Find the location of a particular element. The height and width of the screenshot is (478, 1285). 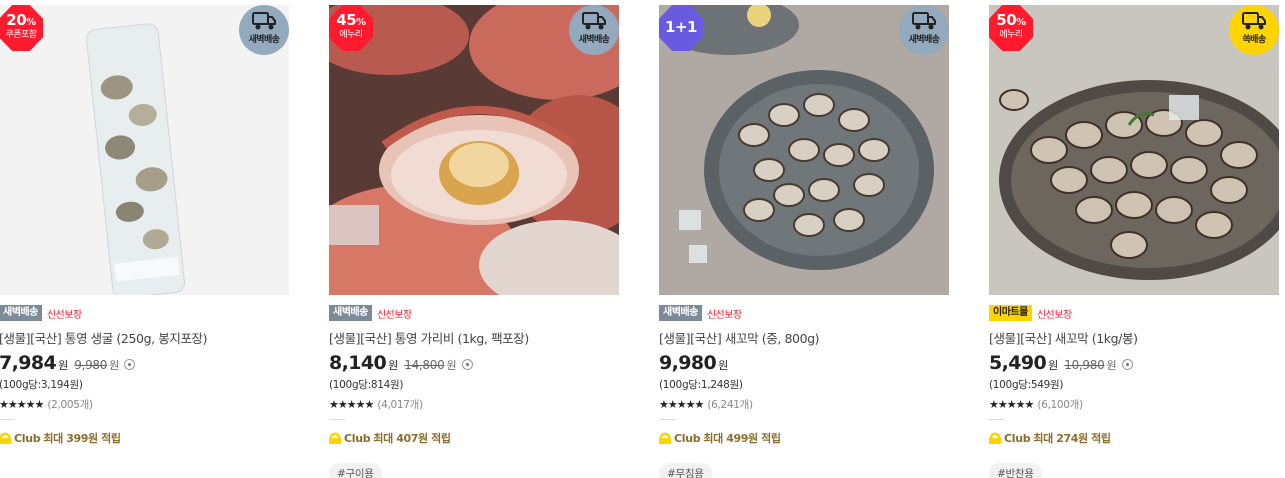

cockle-plate-photo is located at coordinates (804, 150).